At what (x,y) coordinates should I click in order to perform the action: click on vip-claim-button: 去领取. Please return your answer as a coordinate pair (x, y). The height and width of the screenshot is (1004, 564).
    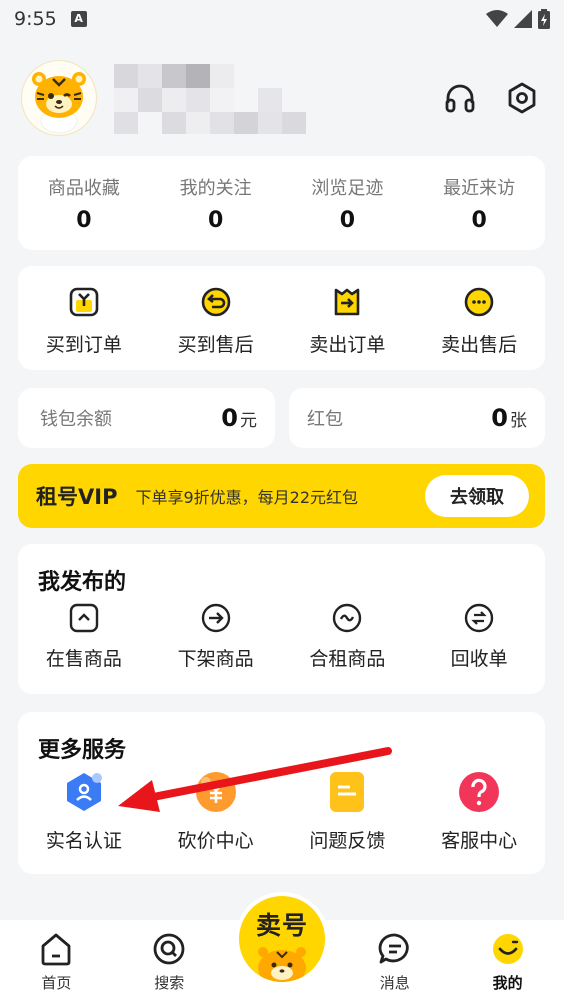
    Looking at the image, I should click on (477, 496).